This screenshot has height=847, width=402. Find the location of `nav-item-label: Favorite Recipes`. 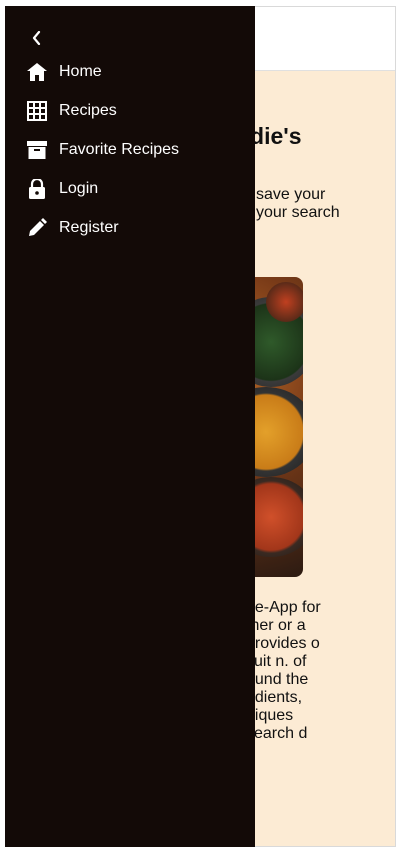

nav-item-label: Favorite Recipes is located at coordinates (119, 149).